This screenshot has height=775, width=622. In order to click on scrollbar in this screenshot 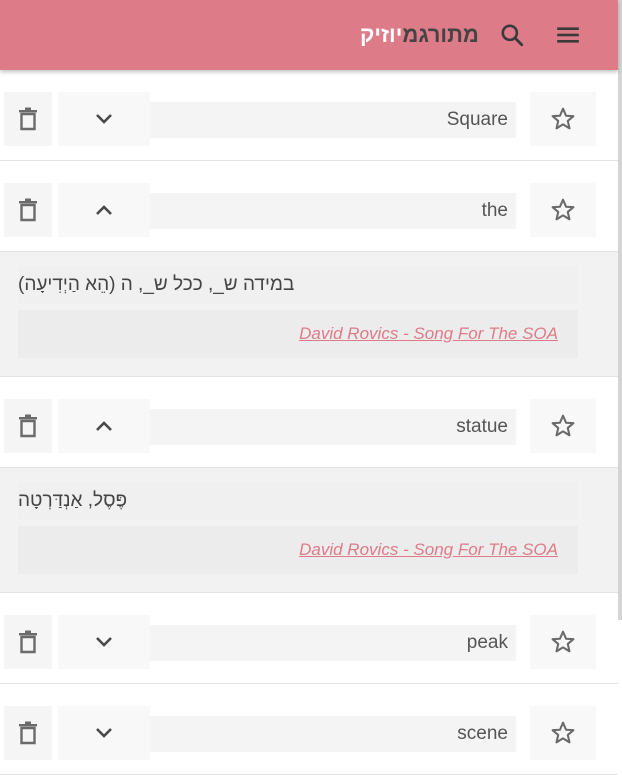, I will do `click(620, 310)`.